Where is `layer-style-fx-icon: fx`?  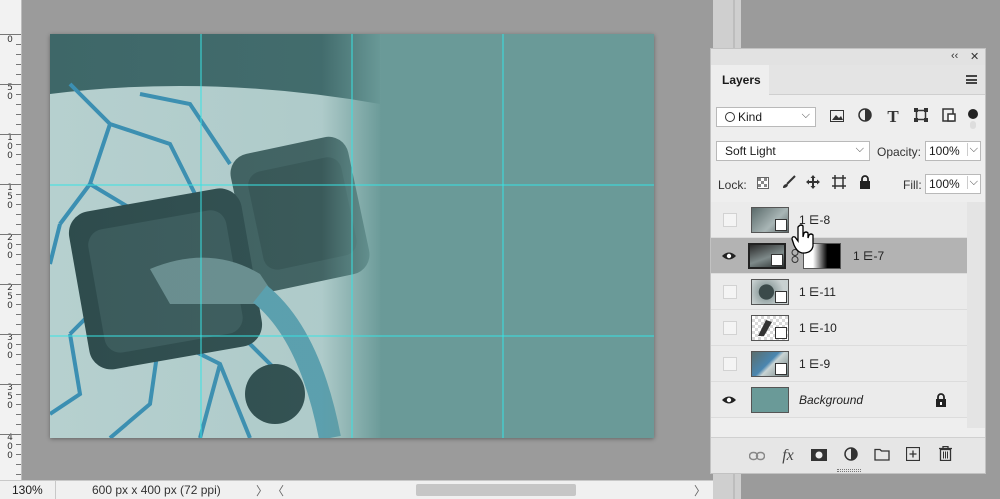
layer-style-fx-icon: fx is located at coordinates (788, 456).